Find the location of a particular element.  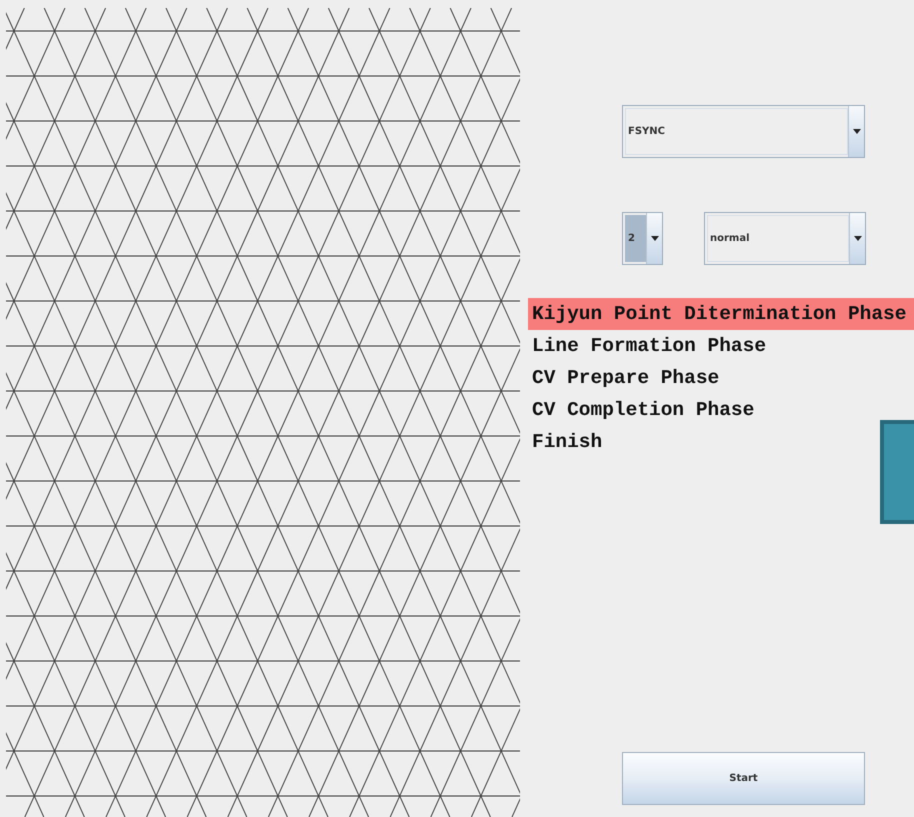

phase-item: Kijyun Point Ditermination Phase is located at coordinates (721, 314).